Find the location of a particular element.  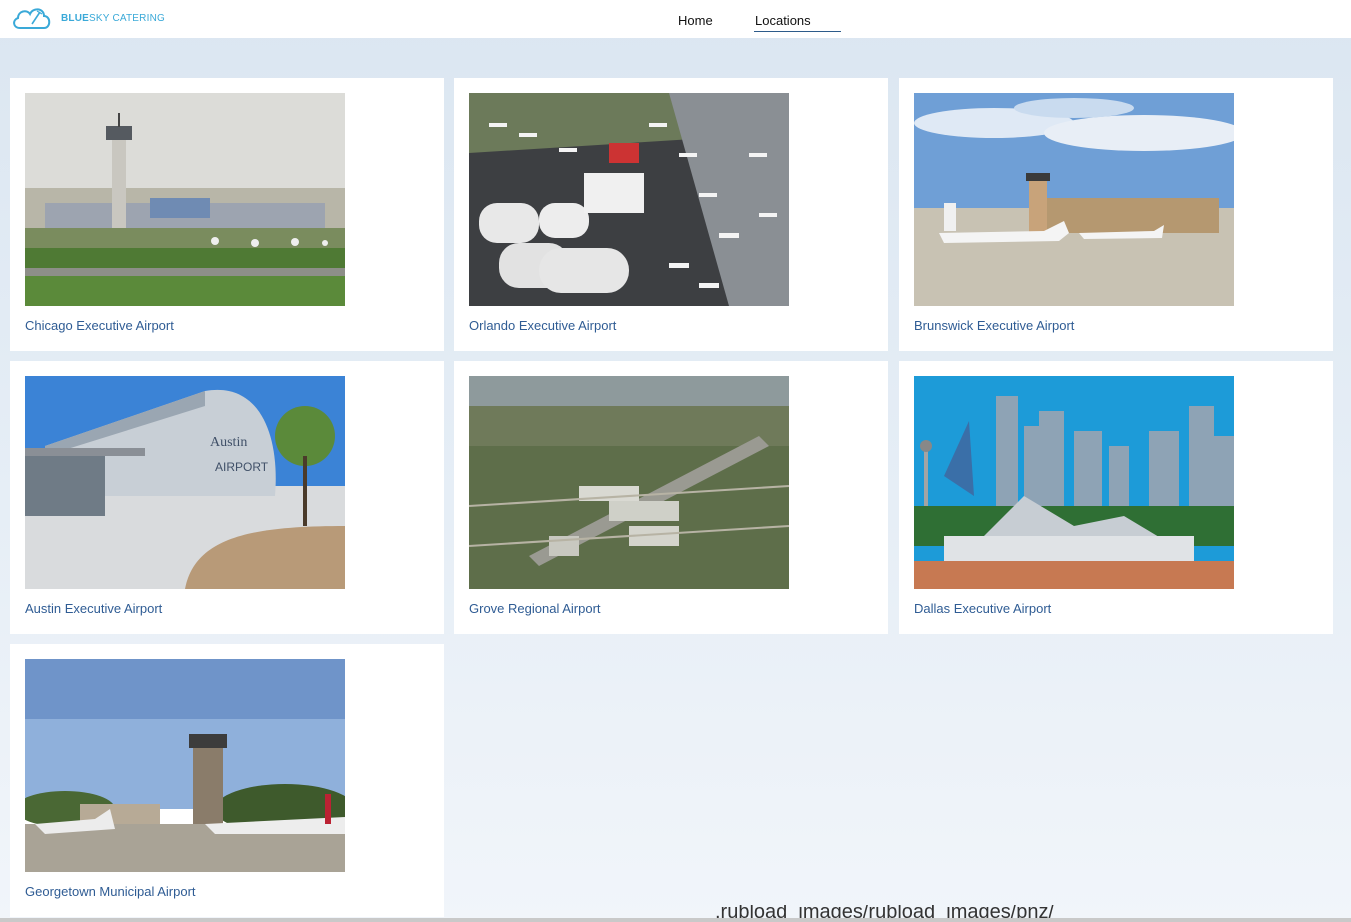

location-image: Austin AIRPORT is located at coordinates (185, 482).